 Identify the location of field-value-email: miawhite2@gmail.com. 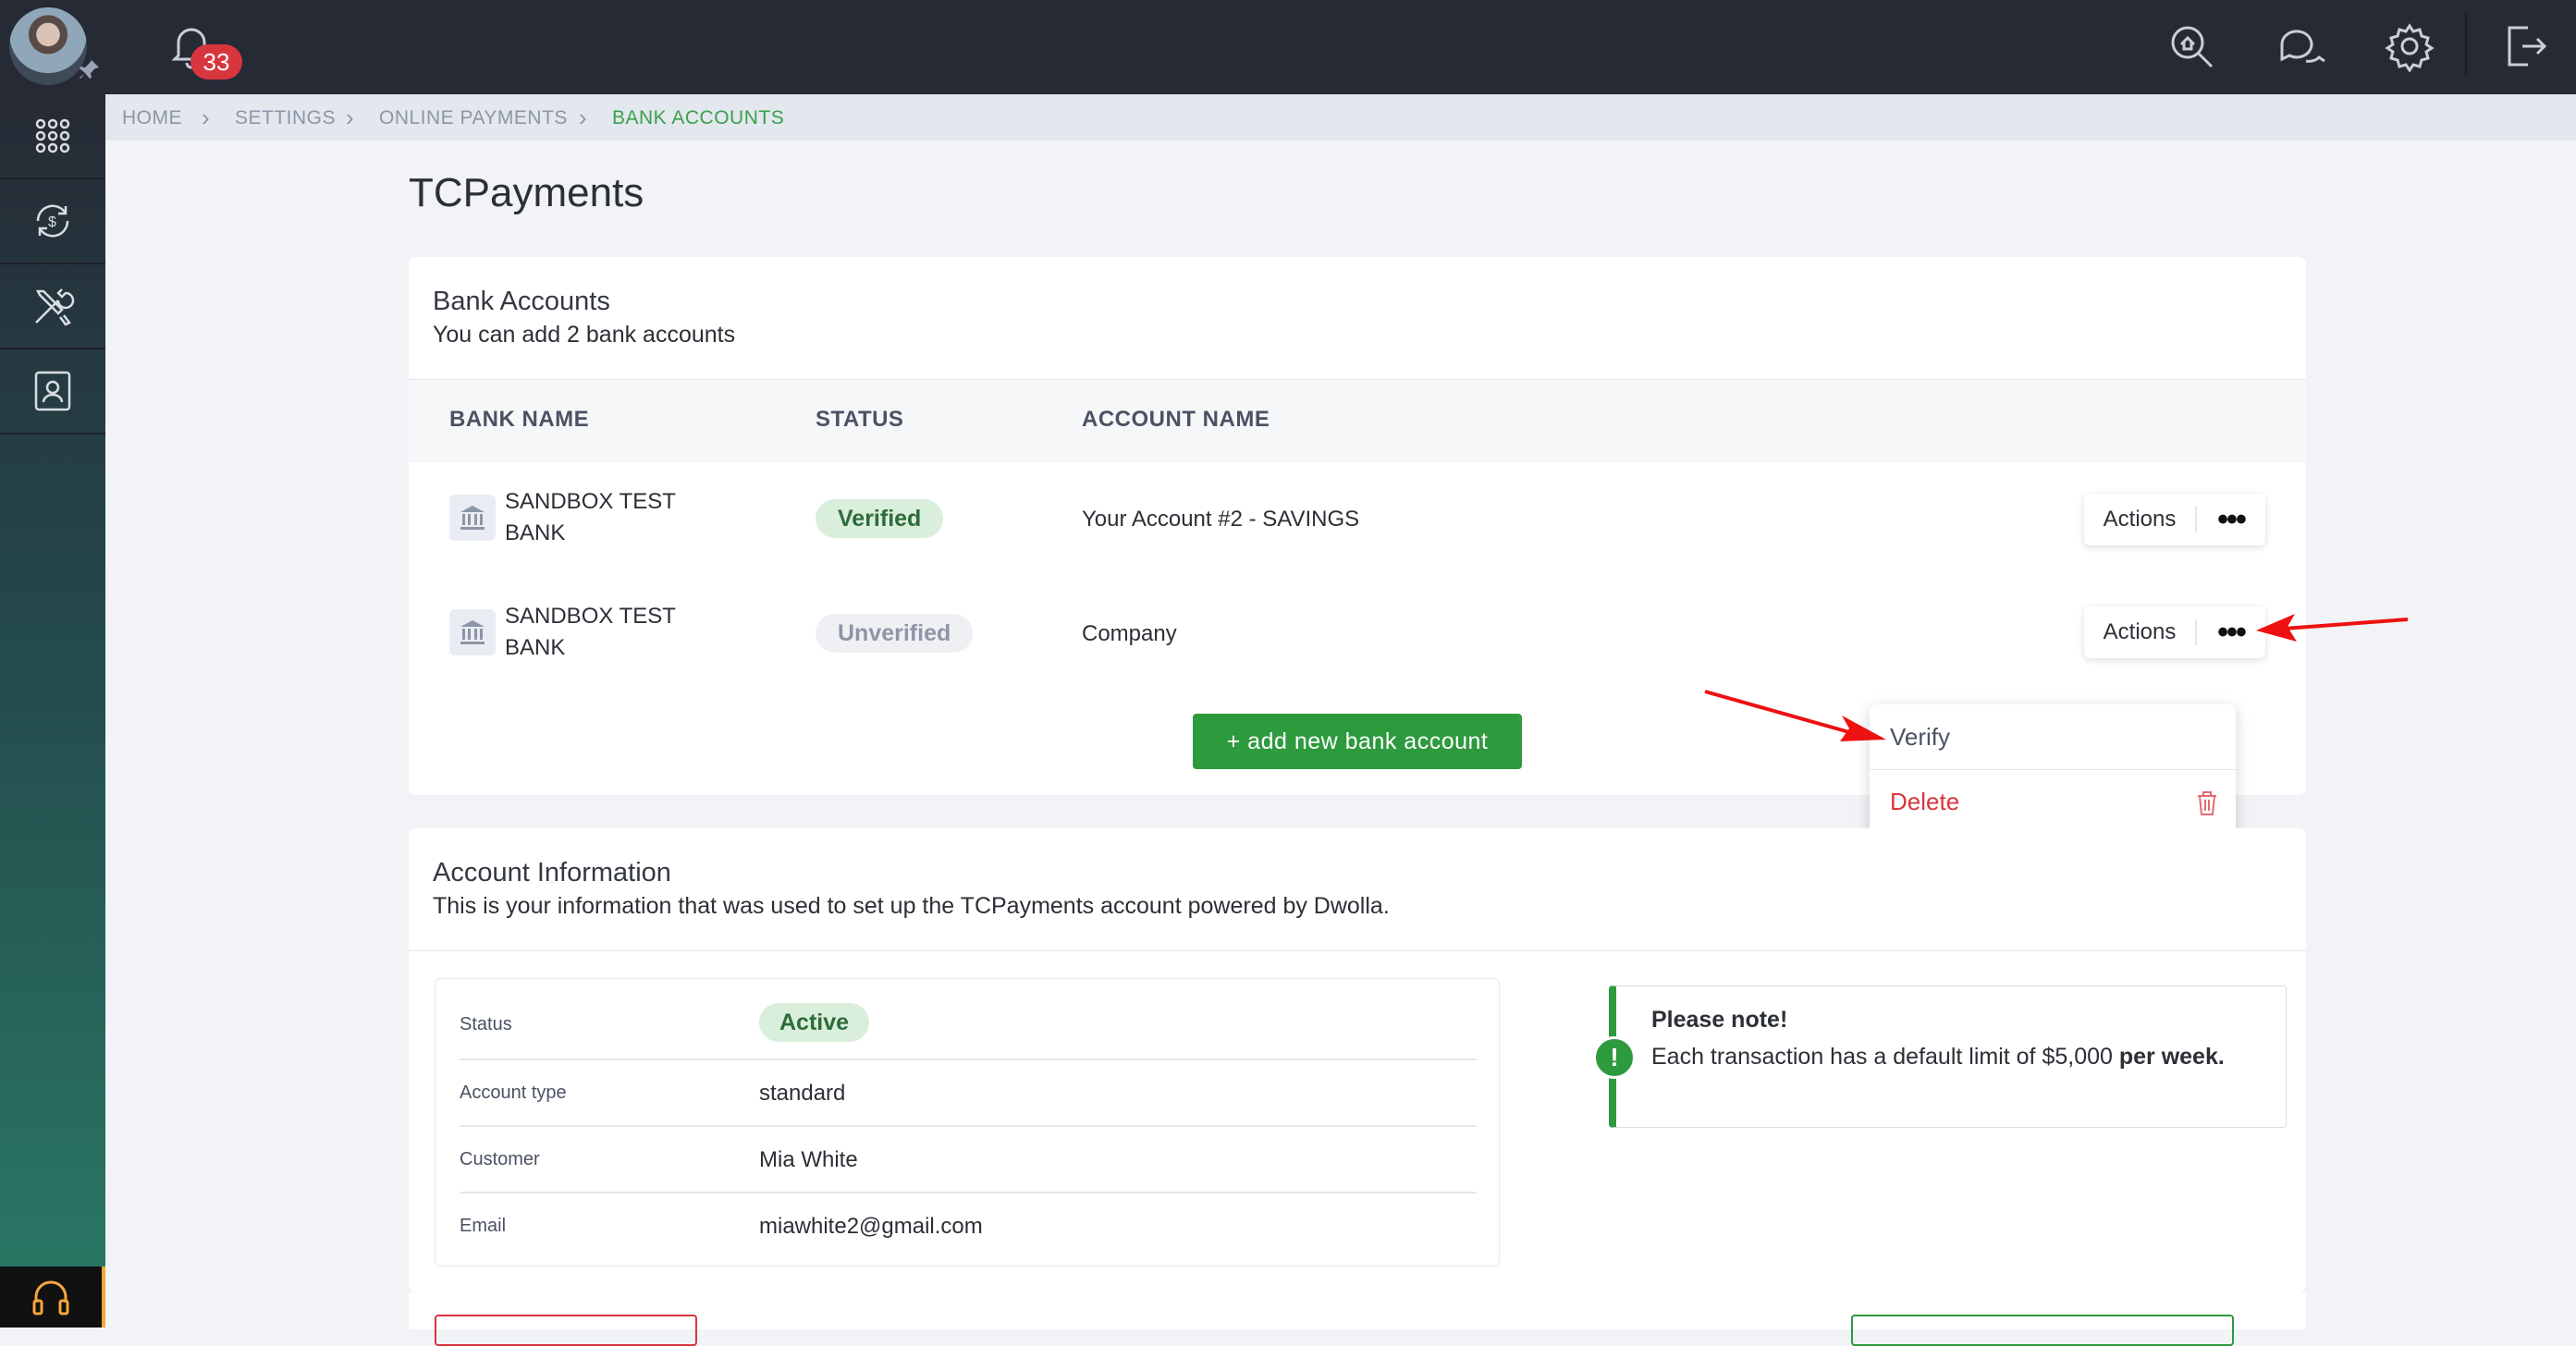
(871, 1226).